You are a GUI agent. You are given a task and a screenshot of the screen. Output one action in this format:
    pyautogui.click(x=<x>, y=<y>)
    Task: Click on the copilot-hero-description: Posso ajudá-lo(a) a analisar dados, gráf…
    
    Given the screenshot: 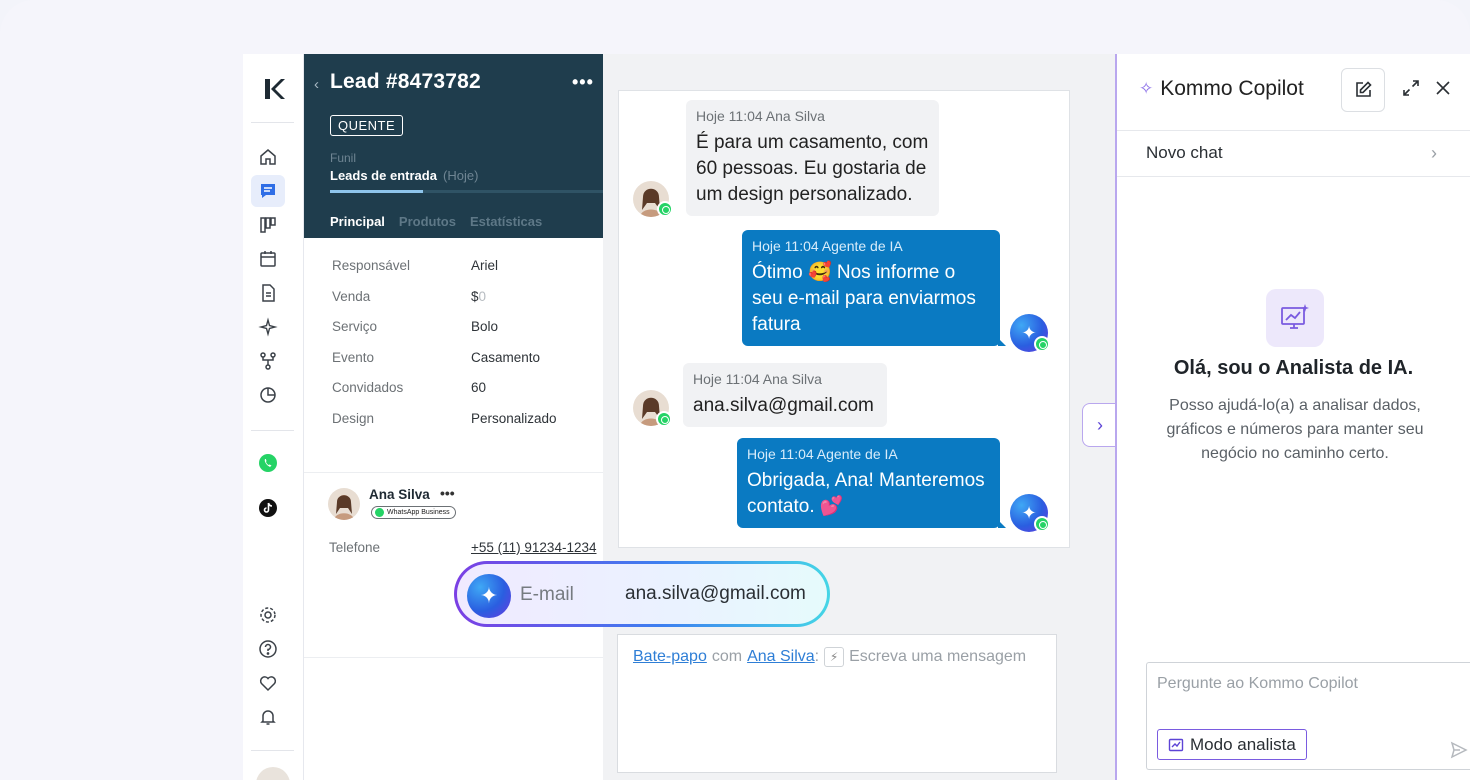 What is the action you would take?
    pyautogui.click(x=1295, y=429)
    